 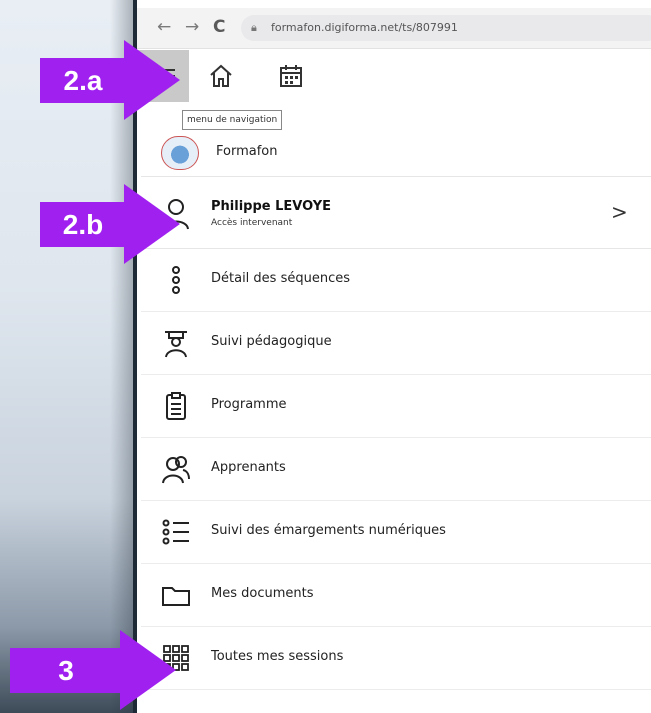 I want to click on folder-icon, so click(x=176, y=596).